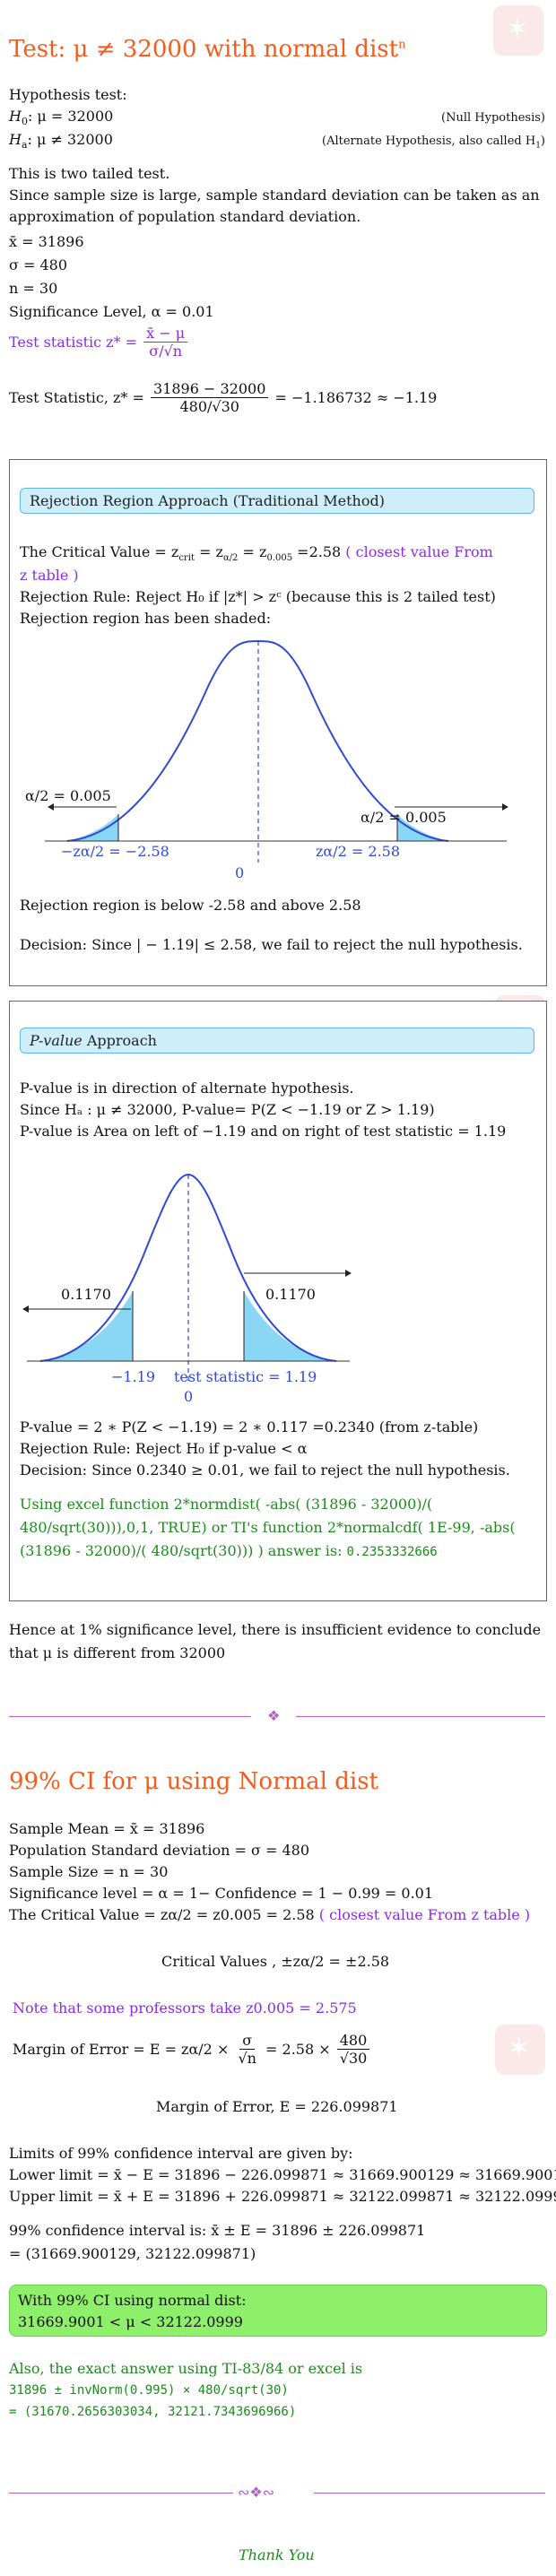 This screenshot has height=2576, width=556. I want to click on pvalue-chart, so click(187, 1277).